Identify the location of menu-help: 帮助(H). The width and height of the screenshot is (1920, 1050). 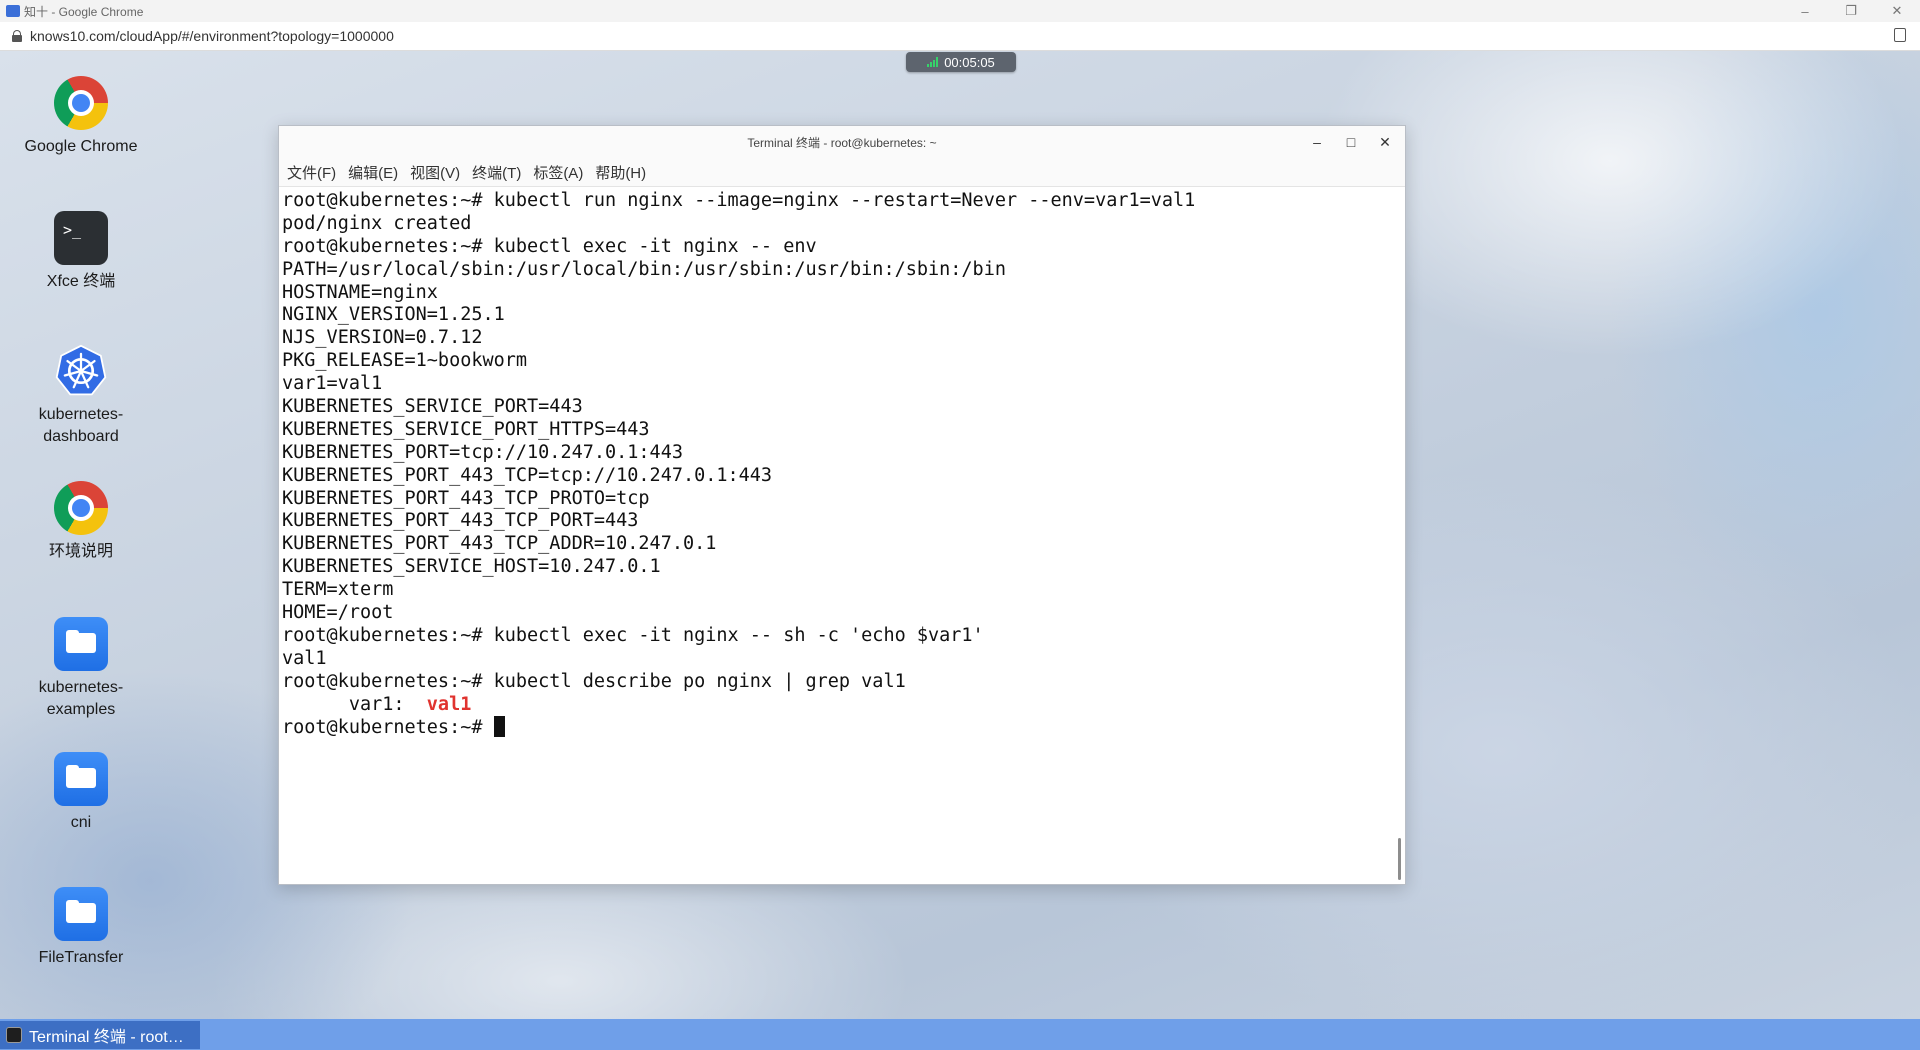
(620, 172).